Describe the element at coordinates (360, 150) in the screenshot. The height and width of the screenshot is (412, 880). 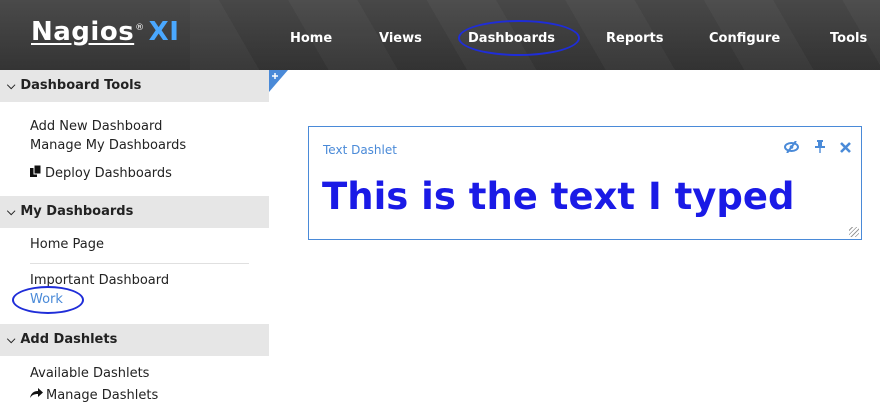
I see `dashlet-title: Text Dashlet` at that location.